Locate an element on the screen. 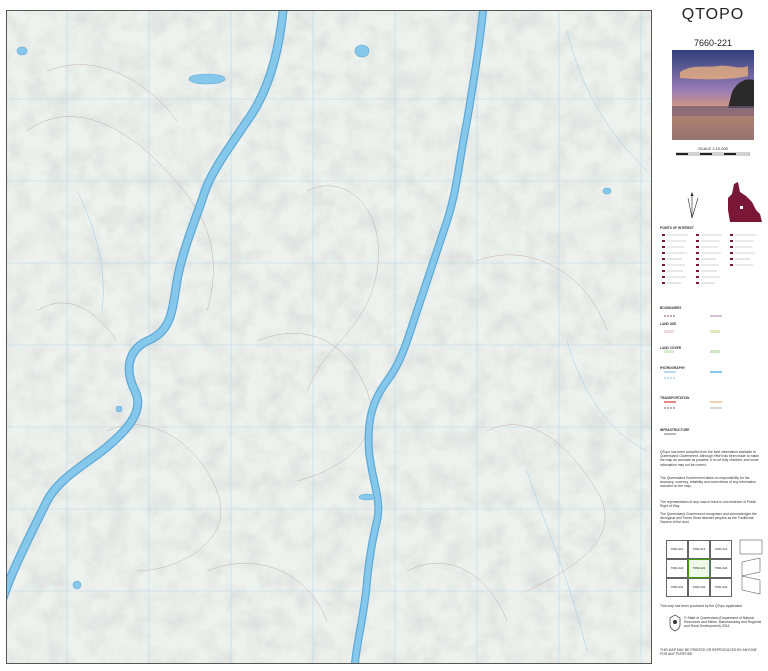  sheet-number: 7660-221 is located at coordinates (713, 43).